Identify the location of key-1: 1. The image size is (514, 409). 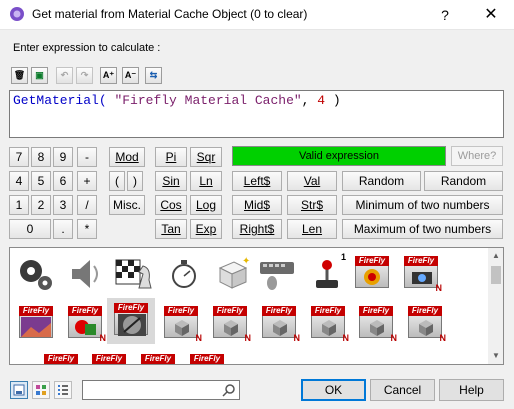
(19, 205).